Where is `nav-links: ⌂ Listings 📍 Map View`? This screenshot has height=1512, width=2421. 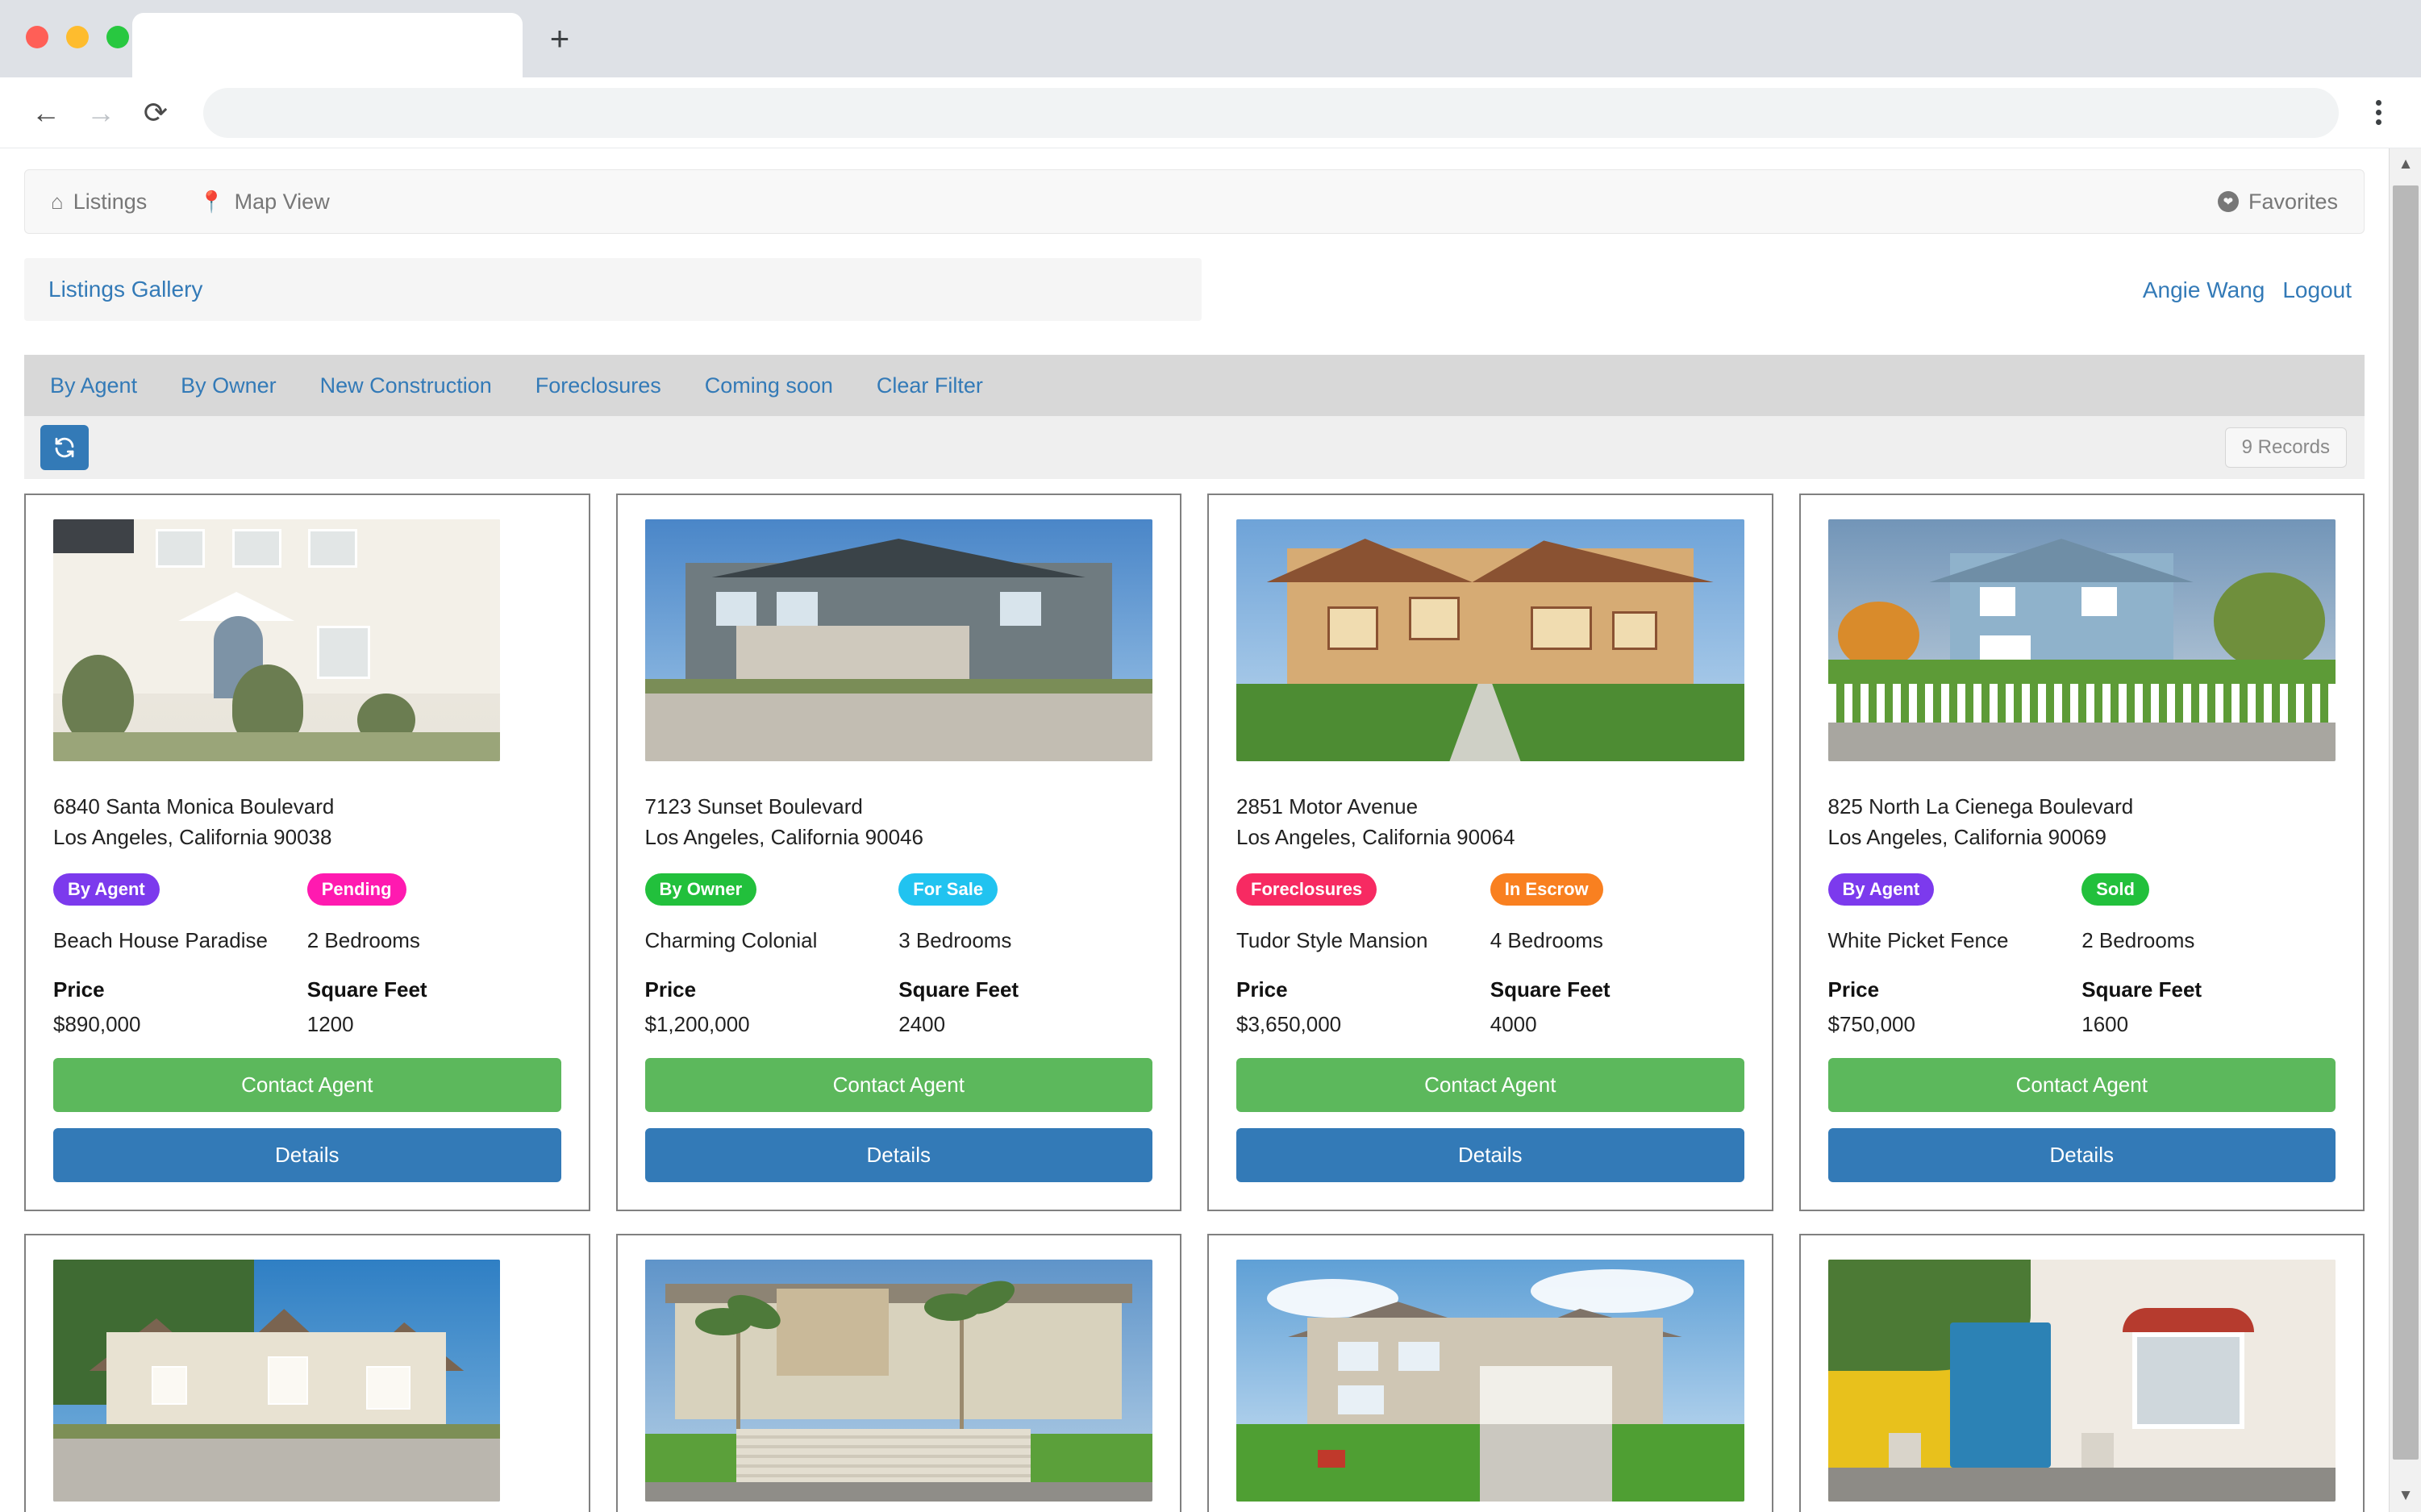
nav-links: ⌂ Listings 📍 Map View is located at coordinates (191, 202).